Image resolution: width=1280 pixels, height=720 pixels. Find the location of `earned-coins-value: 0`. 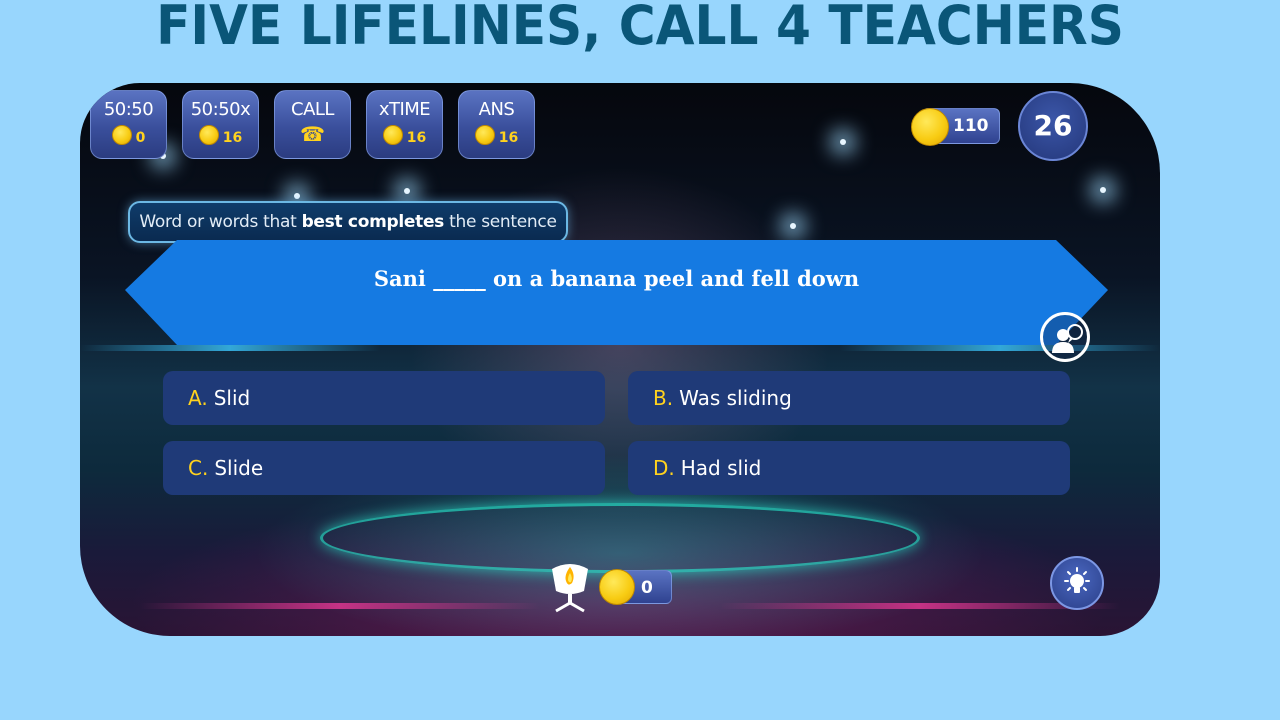

earned-coins-value: 0 is located at coordinates (647, 588).